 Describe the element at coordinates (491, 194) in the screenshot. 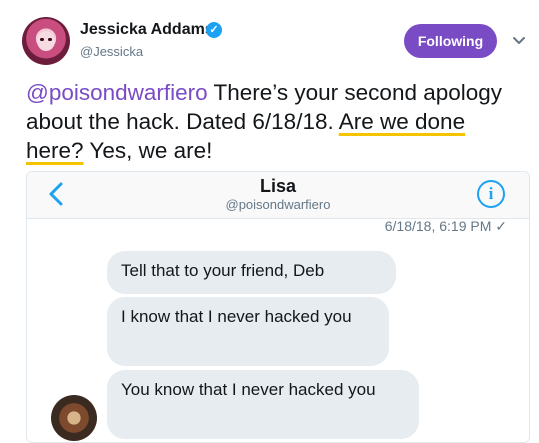

I see `info-icon: i` at that location.